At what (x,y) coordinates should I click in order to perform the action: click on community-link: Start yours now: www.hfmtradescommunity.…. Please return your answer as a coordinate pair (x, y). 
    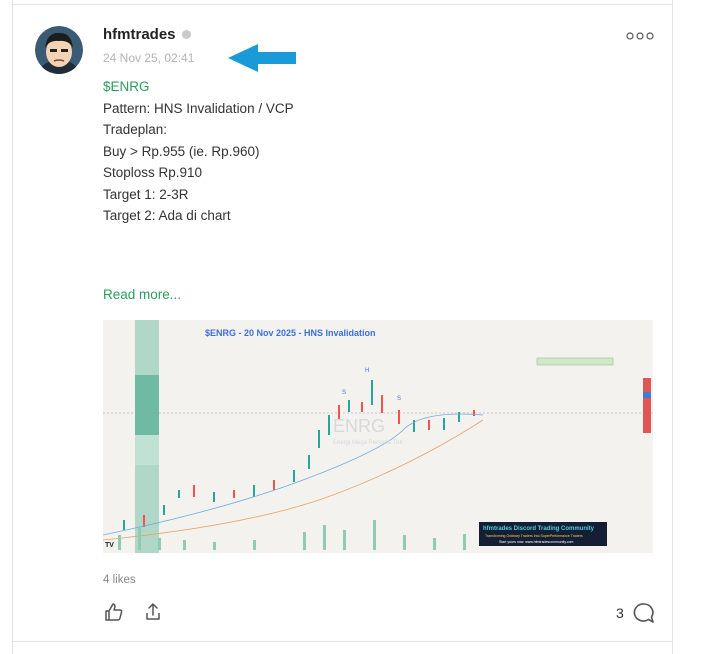
    Looking at the image, I should click on (536, 542).